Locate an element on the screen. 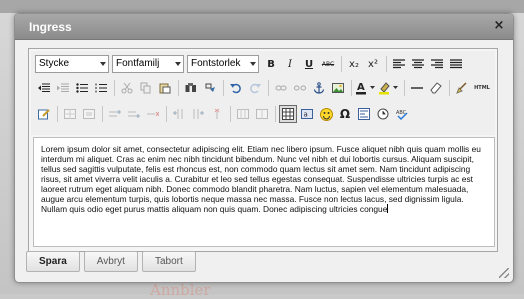  insert-row-before-icon is located at coordinates (115, 114).